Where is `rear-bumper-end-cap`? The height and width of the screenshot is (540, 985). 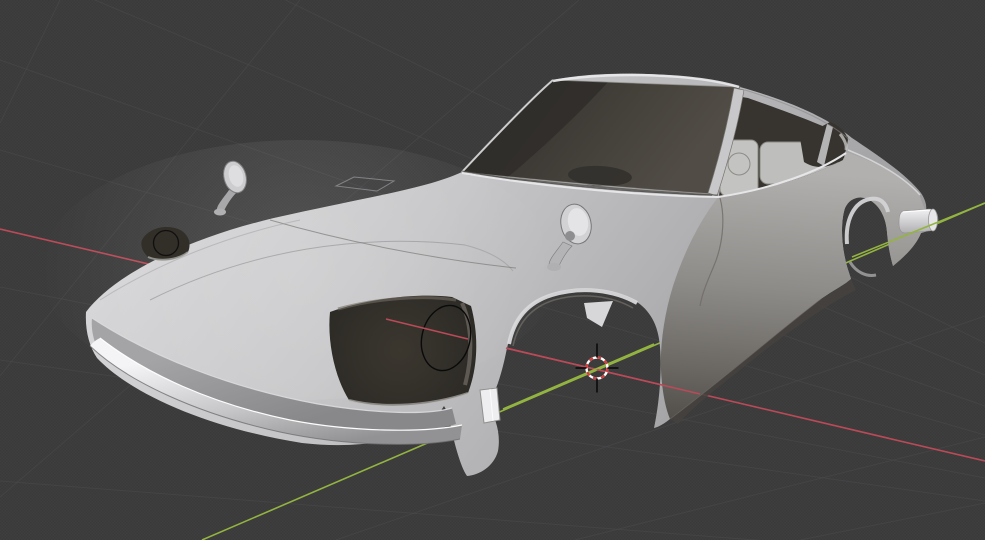
rear-bumper-end-cap is located at coordinates (933, 220).